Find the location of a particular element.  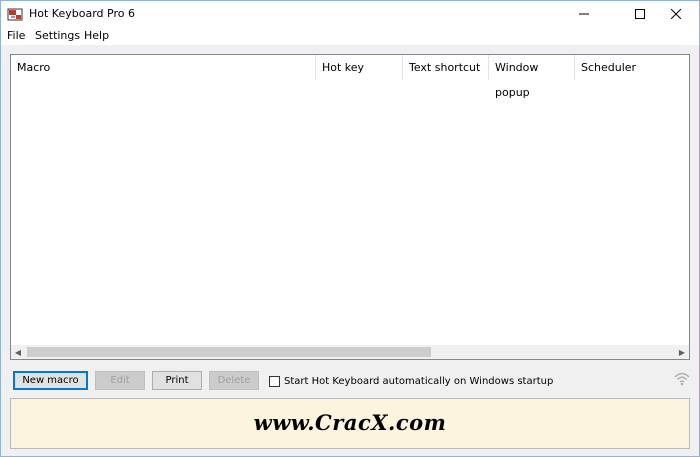

menu-help: Help is located at coordinates (96, 35).